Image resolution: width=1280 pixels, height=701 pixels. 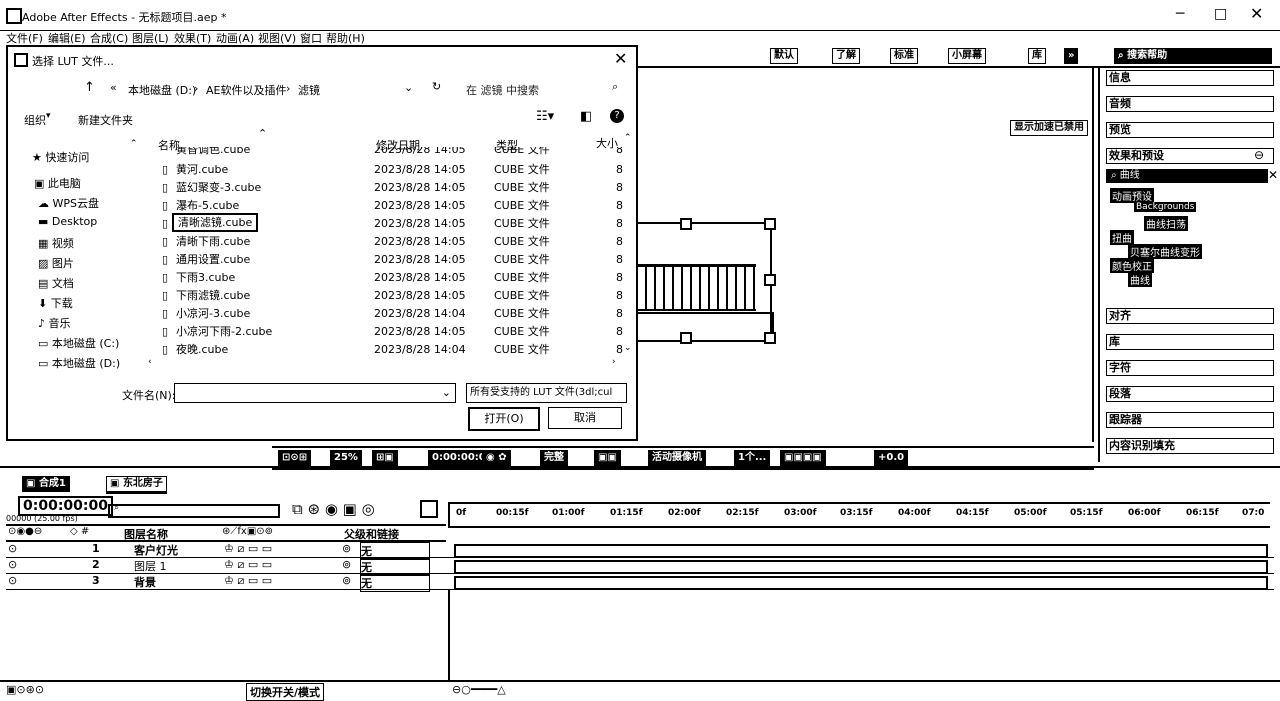 I want to click on panel-audio: 音频, so click(x=1190, y=104).